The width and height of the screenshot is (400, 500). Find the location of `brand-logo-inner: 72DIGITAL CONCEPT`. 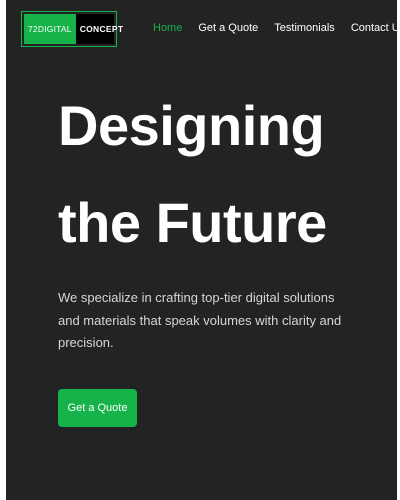

brand-logo-inner: 72DIGITAL CONCEPT is located at coordinates (73, 29).